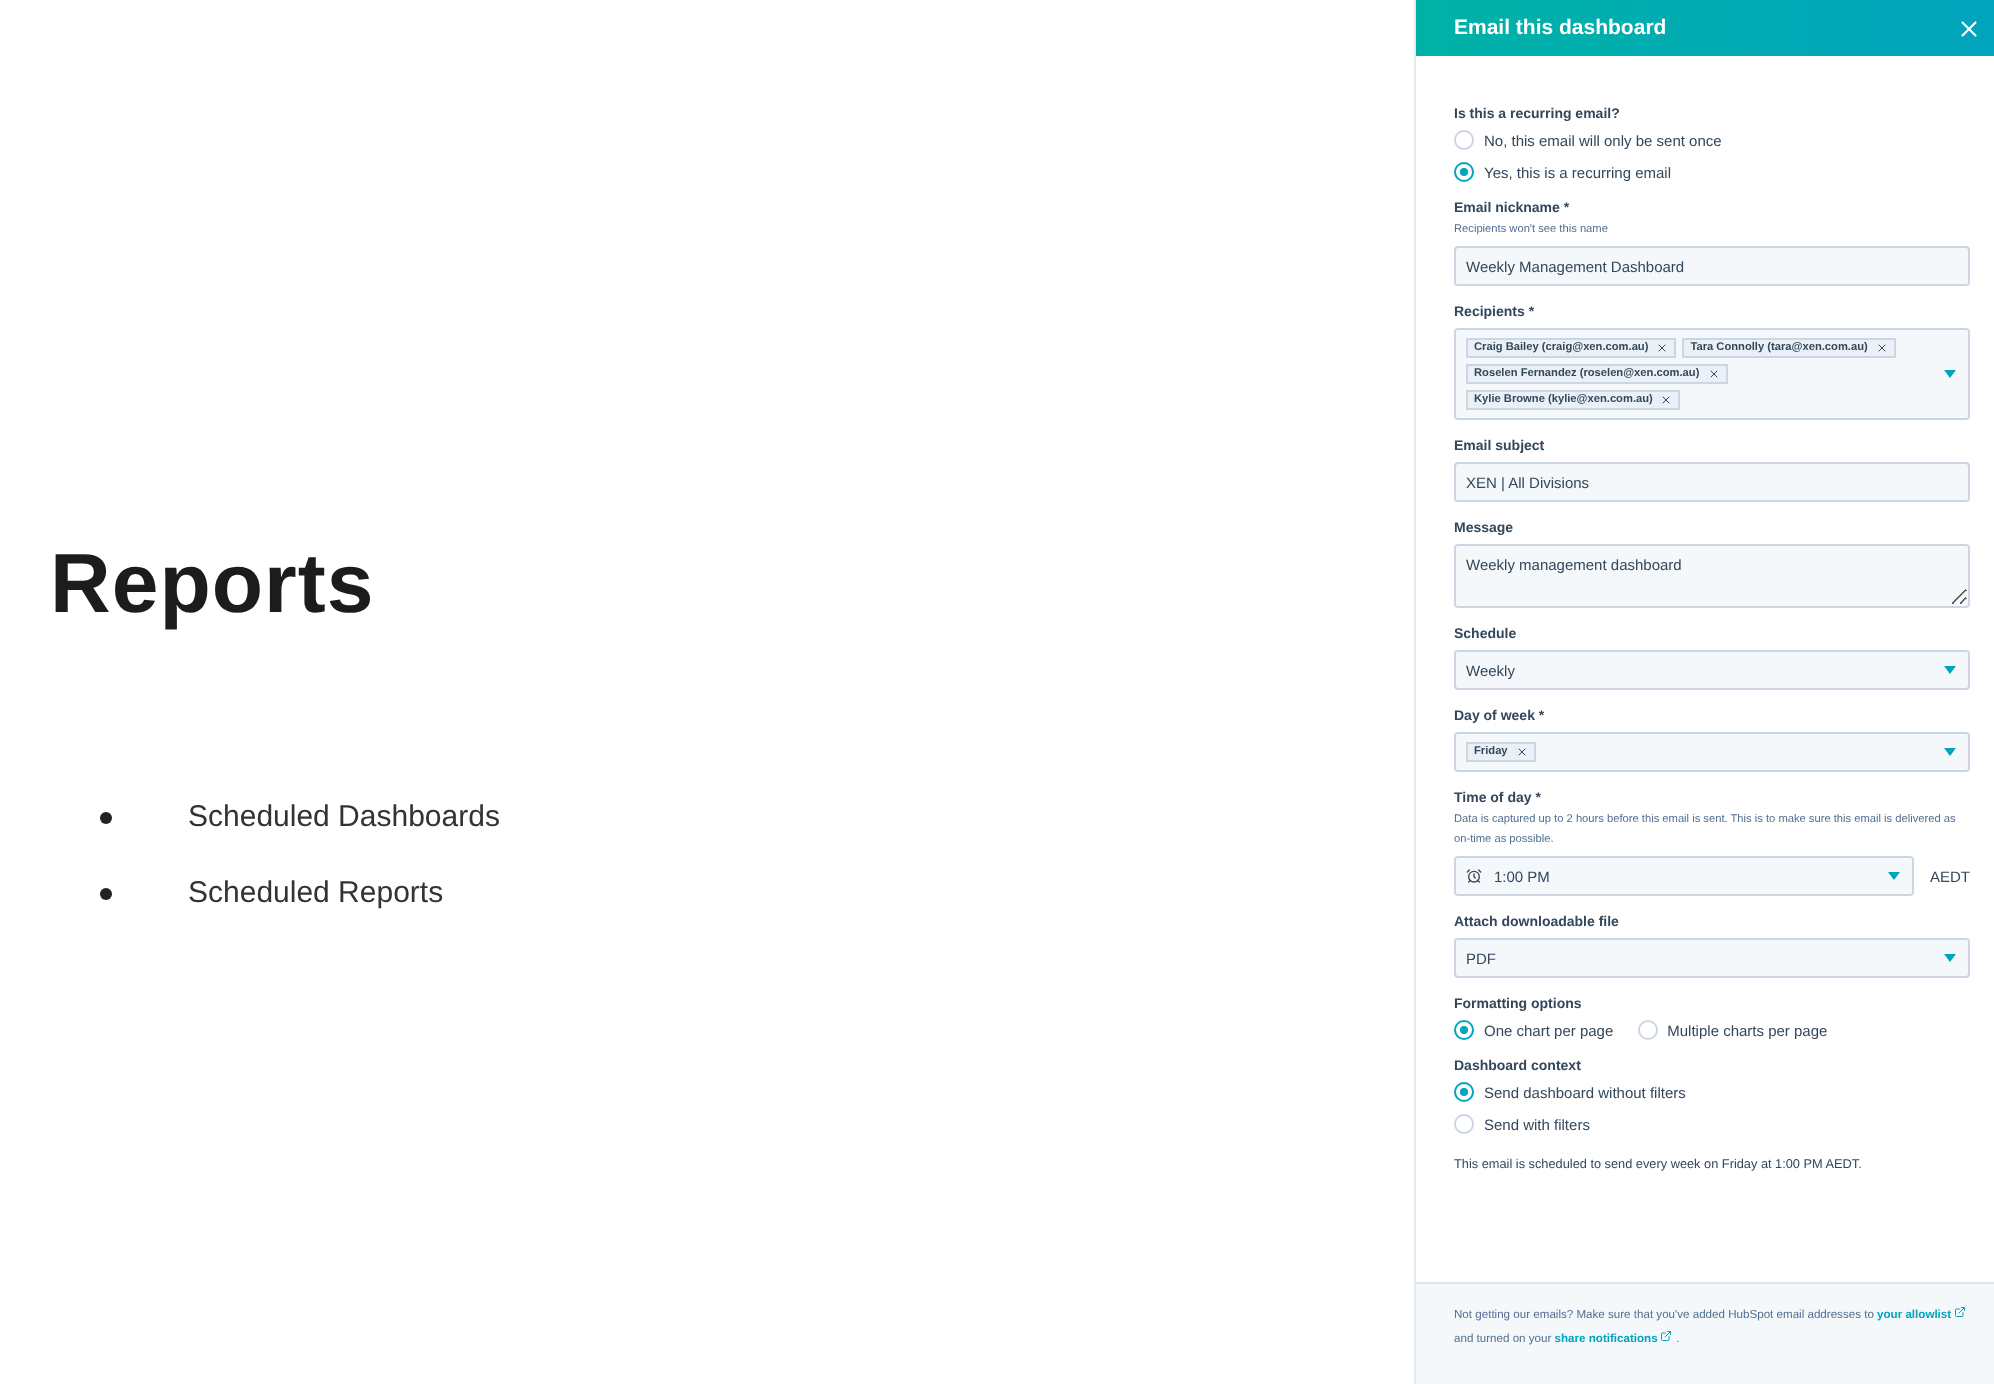 The height and width of the screenshot is (1384, 1994). Describe the element at coordinates (1560, 28) in the screenshot. I see `panel-title: Email this dashboard` at that location.